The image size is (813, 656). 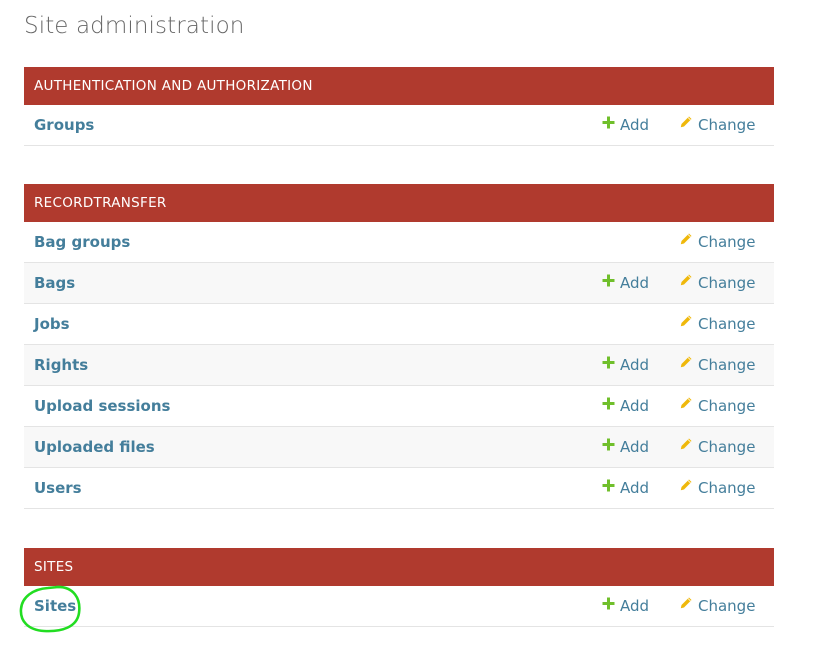 What do you see at coordinates (399, 242) in the screenshot?
I see `model-row-bag-groups: Bag groups Change` at bounding box center [399, 242].